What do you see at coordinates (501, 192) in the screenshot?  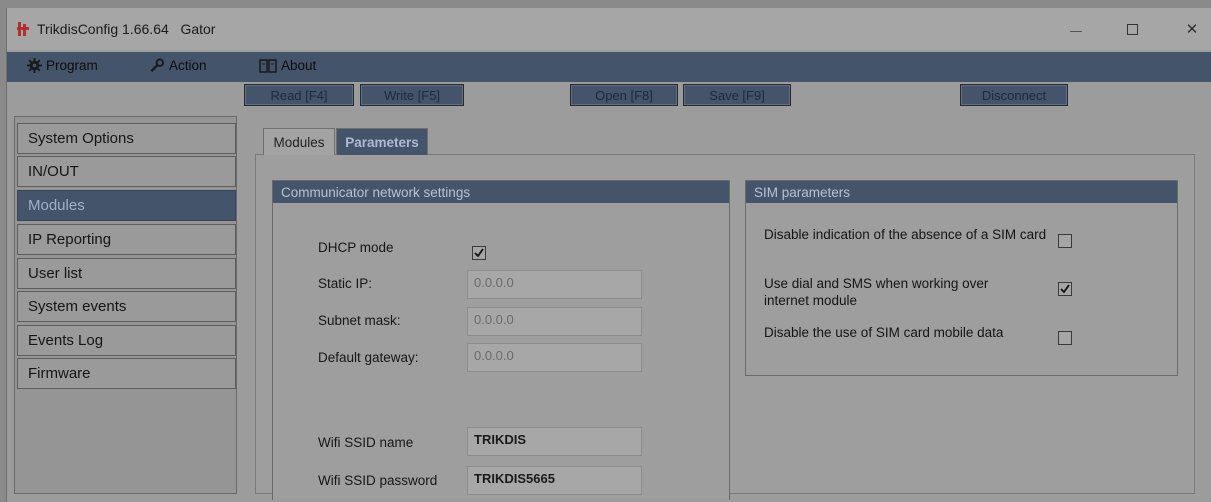 I see `network-settings-title: Communicator network settings` at bounding box center [501, 192].